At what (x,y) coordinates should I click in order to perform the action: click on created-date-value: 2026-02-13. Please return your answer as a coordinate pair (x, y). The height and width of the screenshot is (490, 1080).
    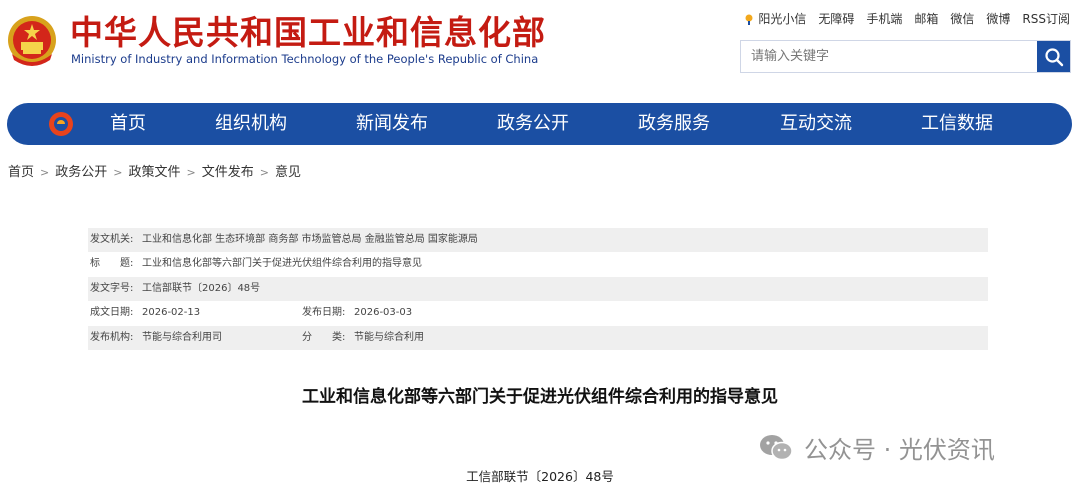
    Looking at the image, I should click on (171, 313).